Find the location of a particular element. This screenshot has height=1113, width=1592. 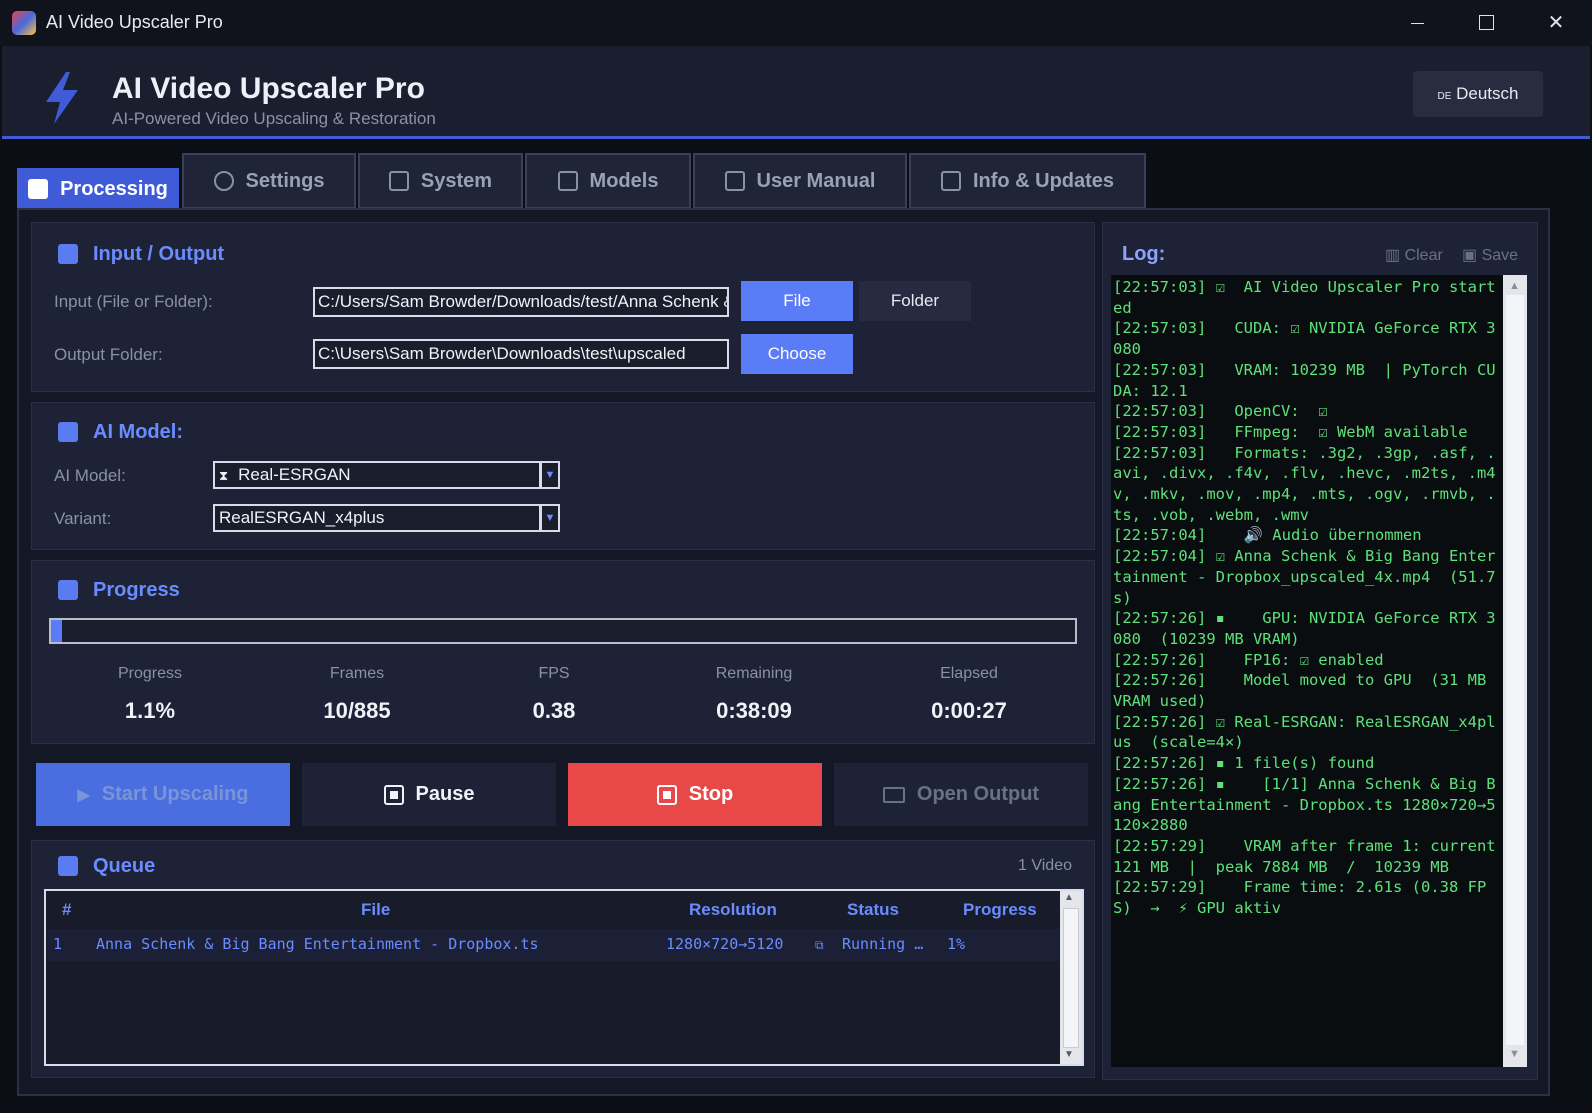

tab-settings: Settings is located at coordinates (269, 181).